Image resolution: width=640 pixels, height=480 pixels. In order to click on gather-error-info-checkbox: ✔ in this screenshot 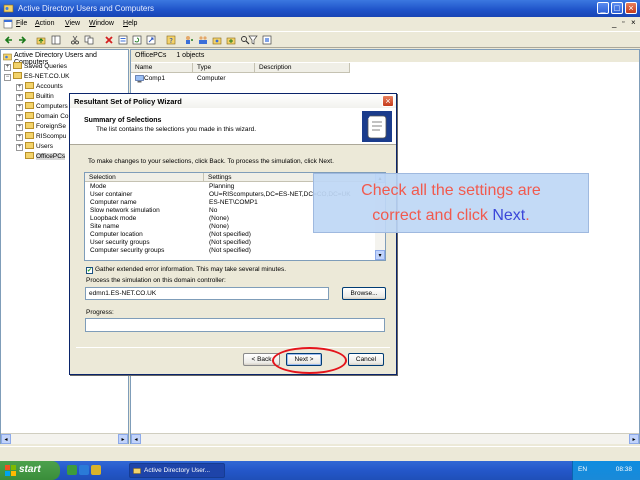, I will do `click(89, 270)`.